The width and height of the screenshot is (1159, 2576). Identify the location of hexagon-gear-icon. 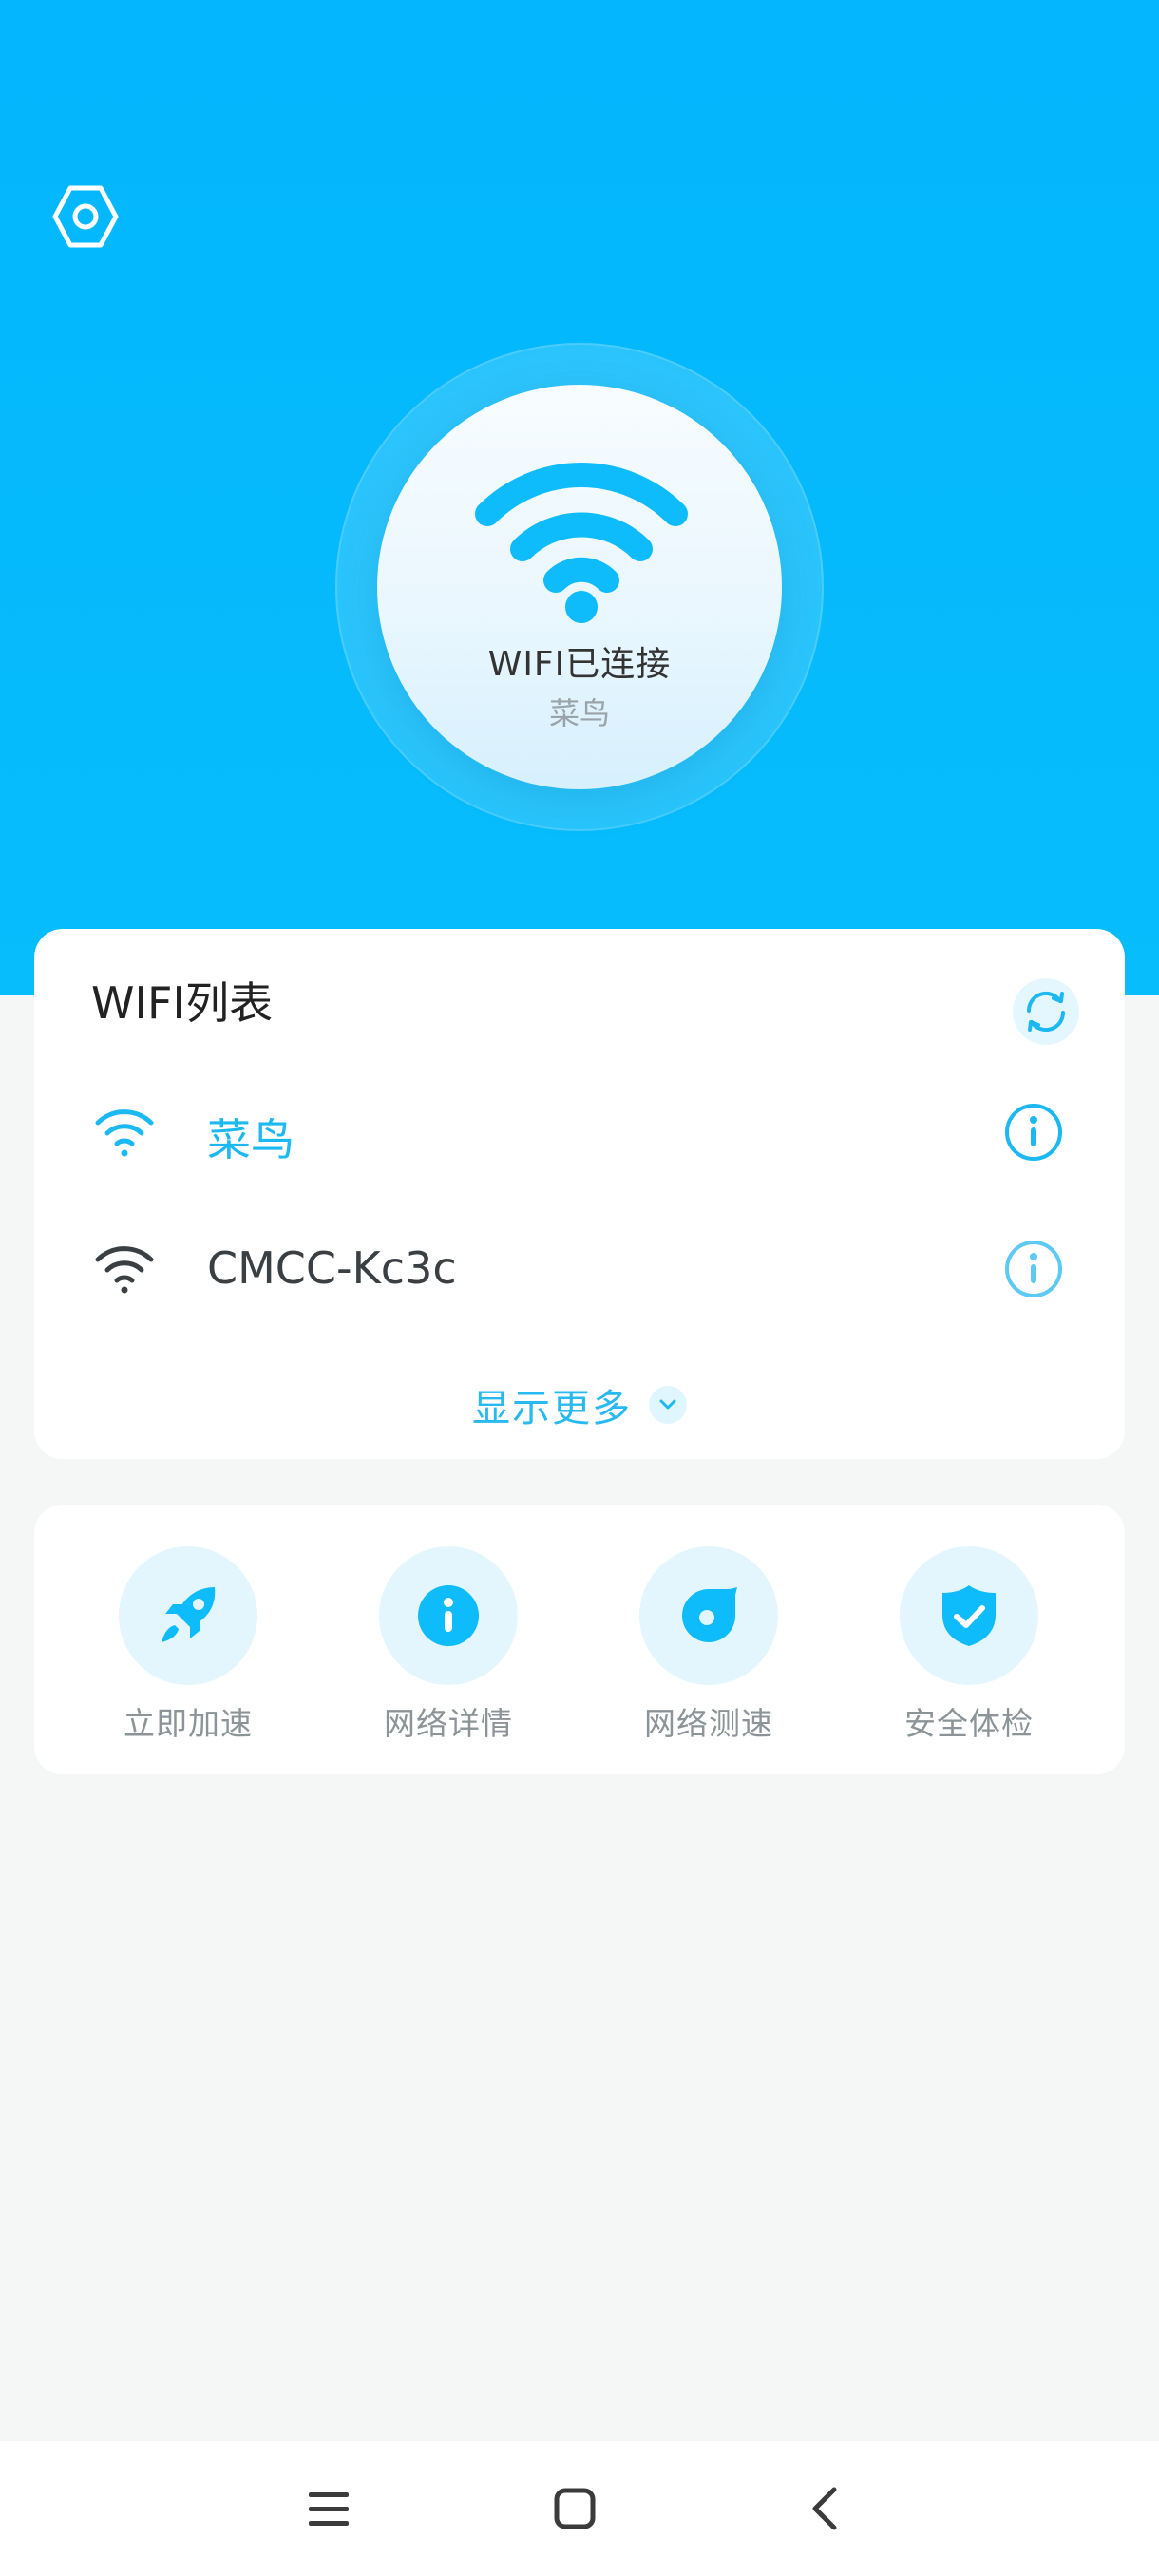
(85, 216).